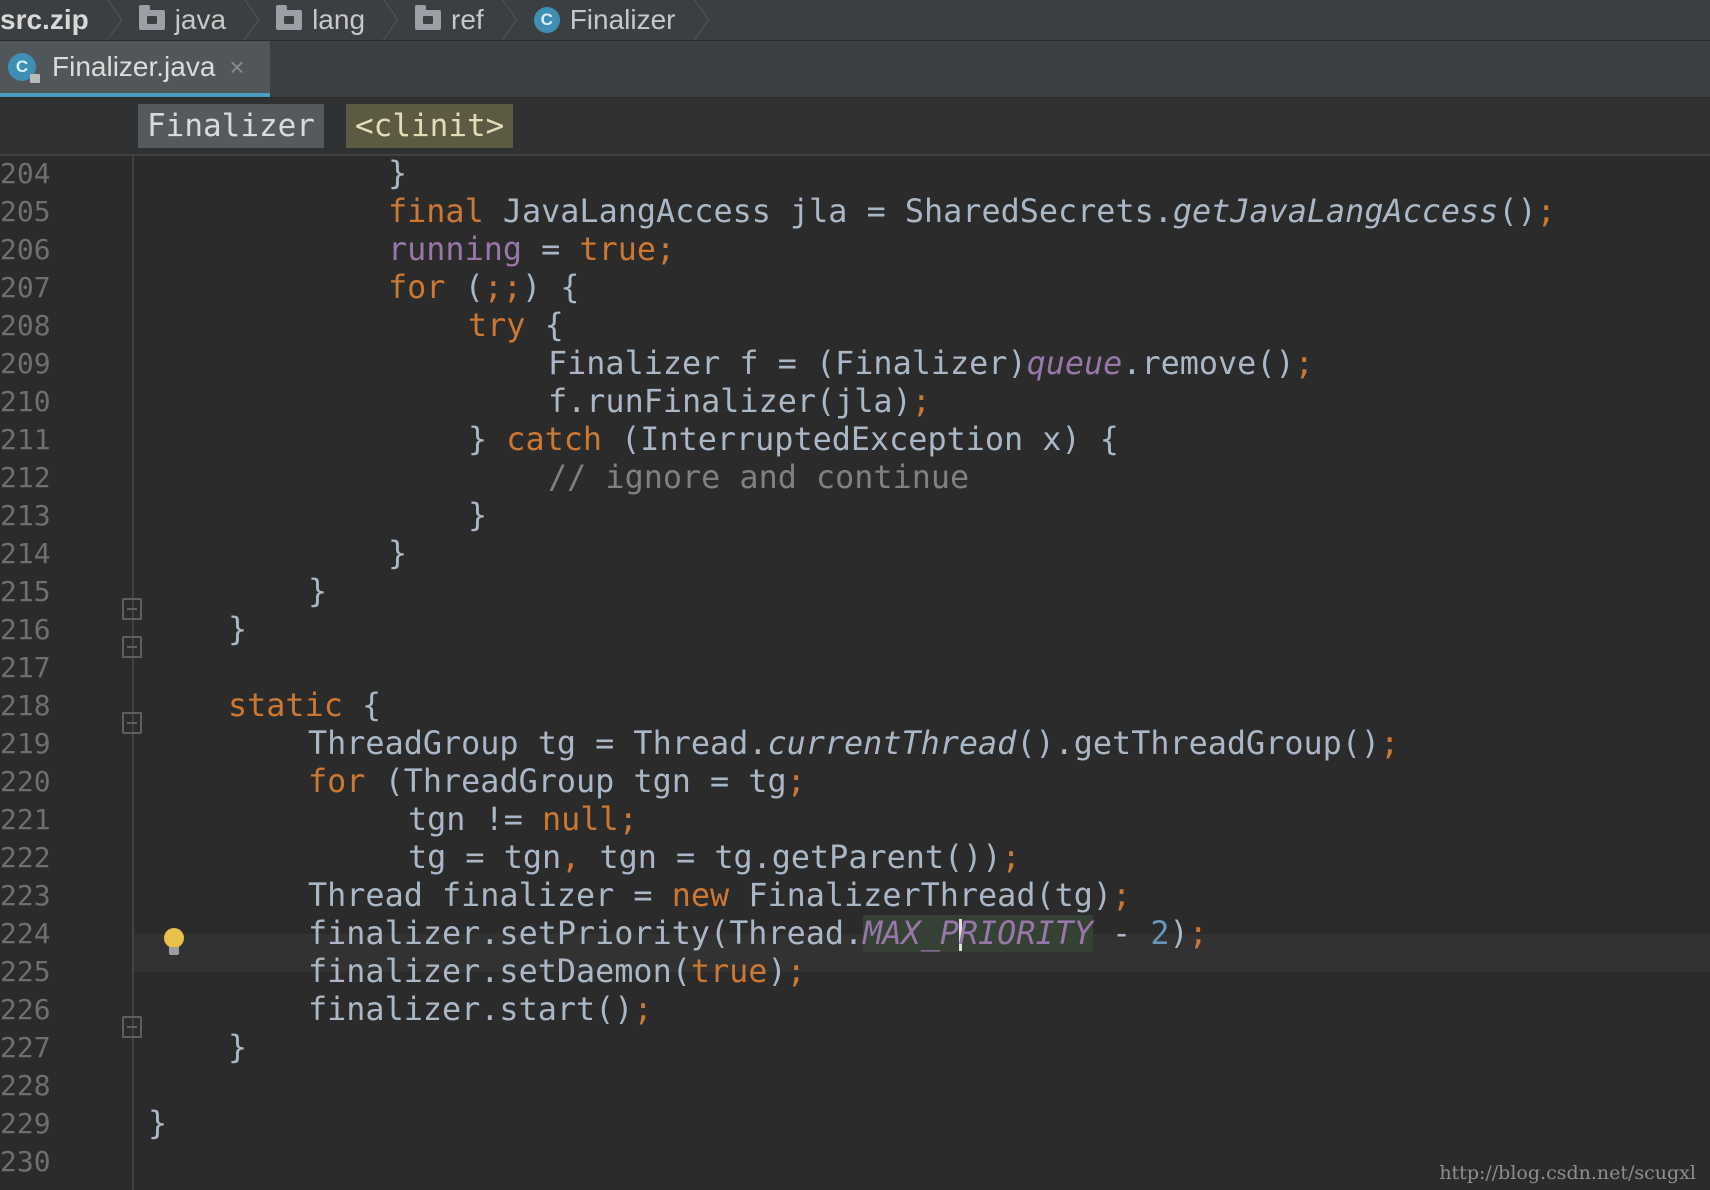 The image size is (1710, 1190). What do you see at coordinates (855, 127) in the screenshot?
I see `structure-breadcrumb: Finalizer <clinit>` at bounding box center [855, 127].